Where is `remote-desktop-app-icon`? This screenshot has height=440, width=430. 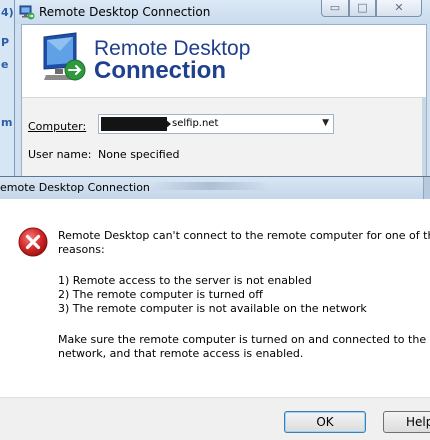
remote-desktop-app-icon is located at coordinates (27, 12).